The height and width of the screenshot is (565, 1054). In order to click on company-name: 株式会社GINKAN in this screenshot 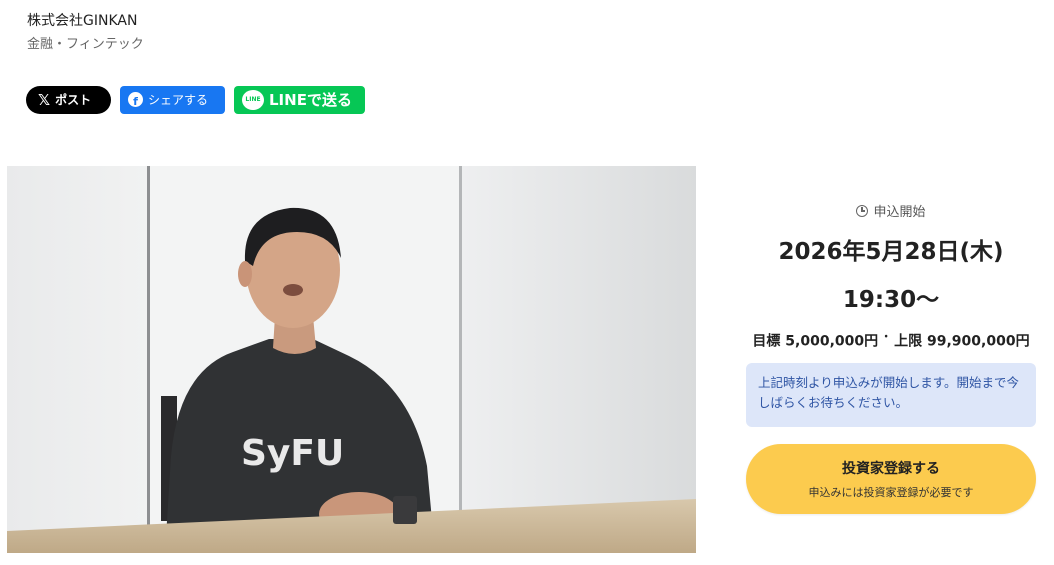, I will do `click(82, 21)`.